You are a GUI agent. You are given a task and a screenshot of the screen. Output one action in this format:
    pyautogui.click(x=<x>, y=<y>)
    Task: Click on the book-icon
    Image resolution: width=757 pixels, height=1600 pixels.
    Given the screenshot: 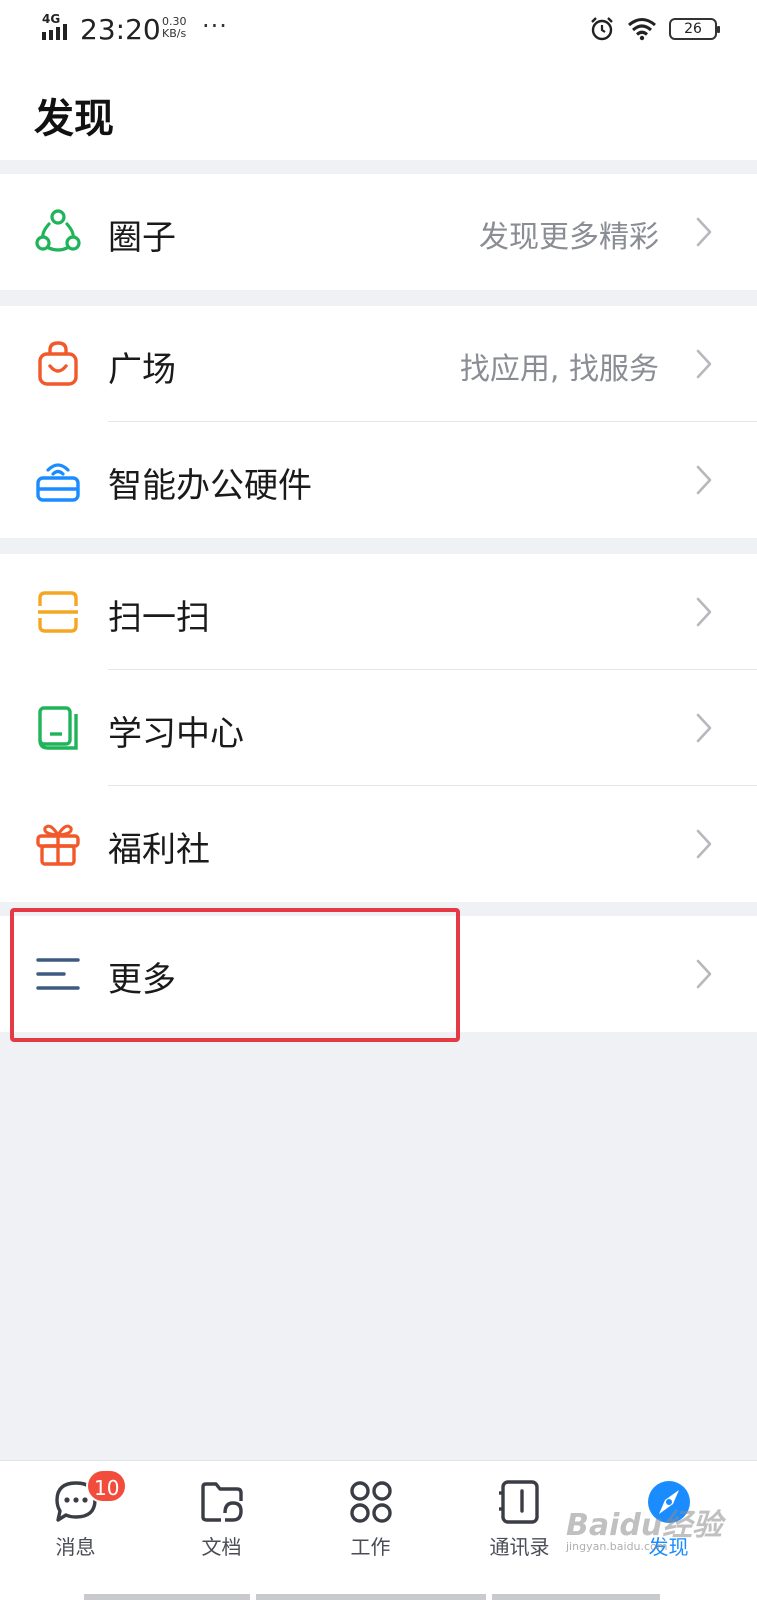 What is the action you would take?
    pyautogui.click(x=58, y=728)
    